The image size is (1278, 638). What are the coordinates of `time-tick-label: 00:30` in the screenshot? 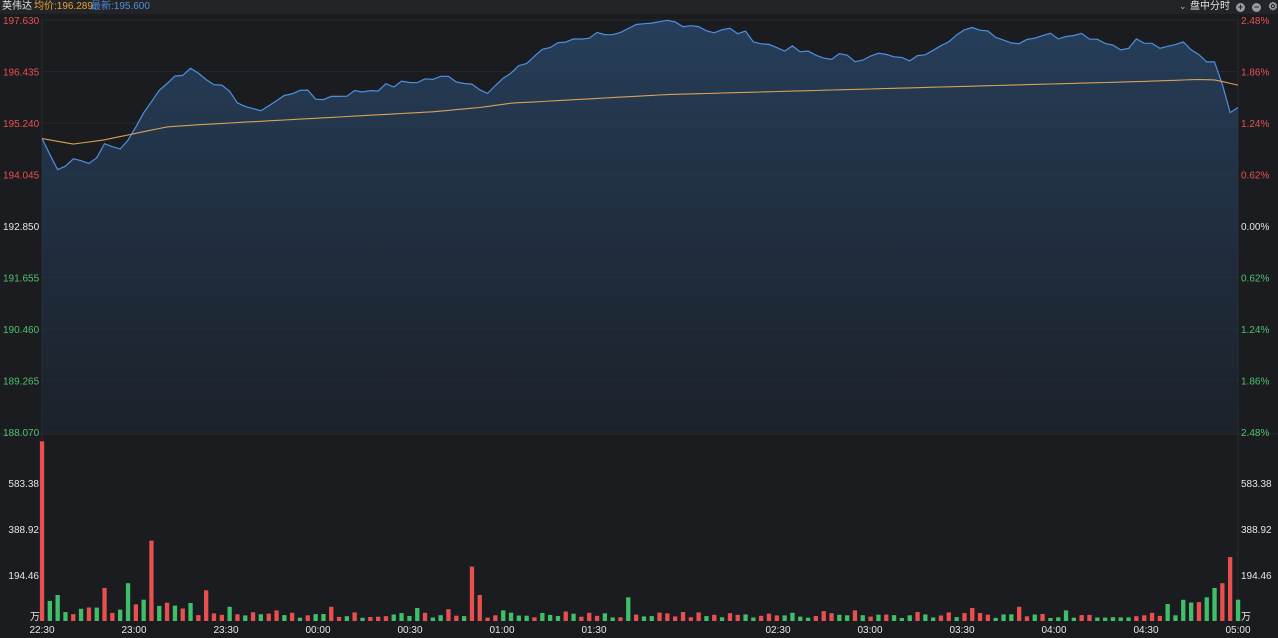 It's located at (409, 630).